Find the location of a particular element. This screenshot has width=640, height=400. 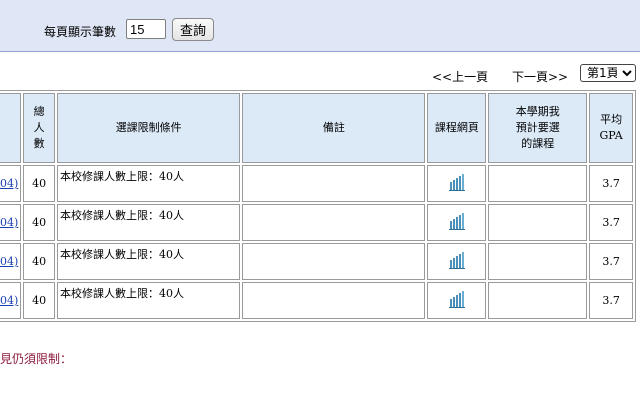

page-select: 第1頁 is located at coordinates (608, 73).